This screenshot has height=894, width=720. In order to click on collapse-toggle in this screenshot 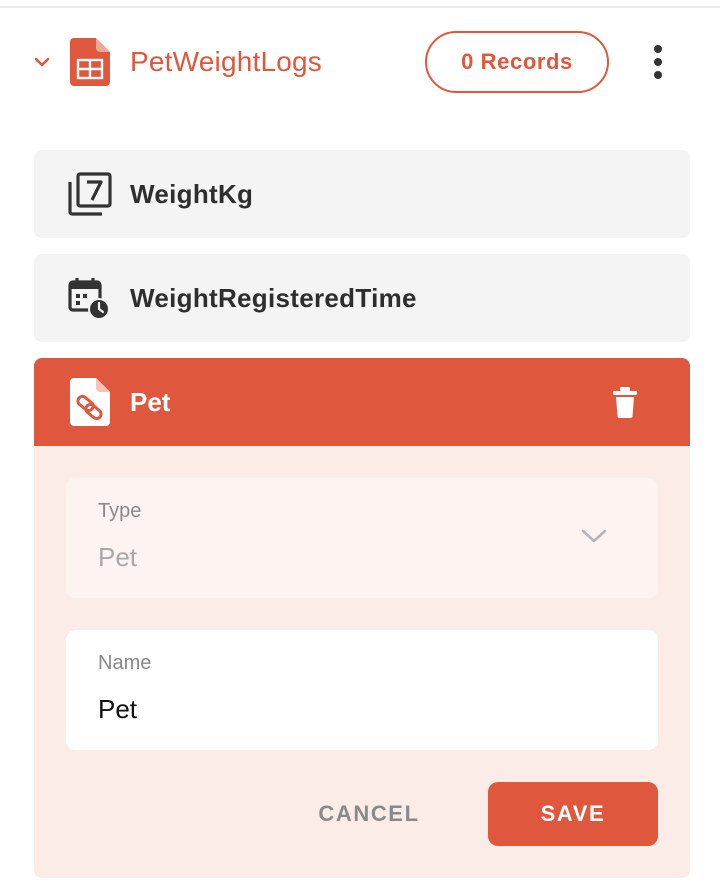, I will do `click(42, 62)`.